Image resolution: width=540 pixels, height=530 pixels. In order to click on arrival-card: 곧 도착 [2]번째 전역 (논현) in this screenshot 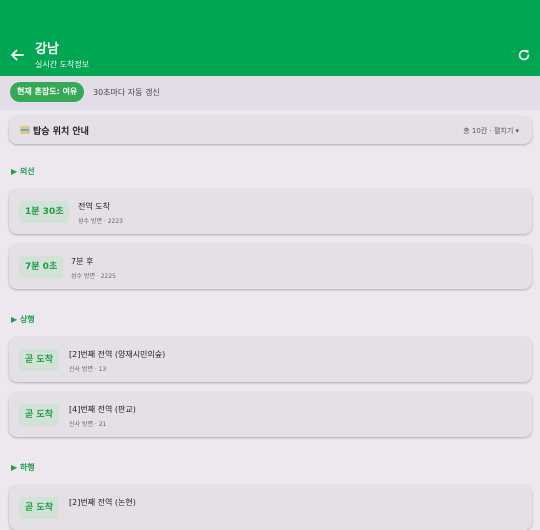, I will do `click(270, 507)`.